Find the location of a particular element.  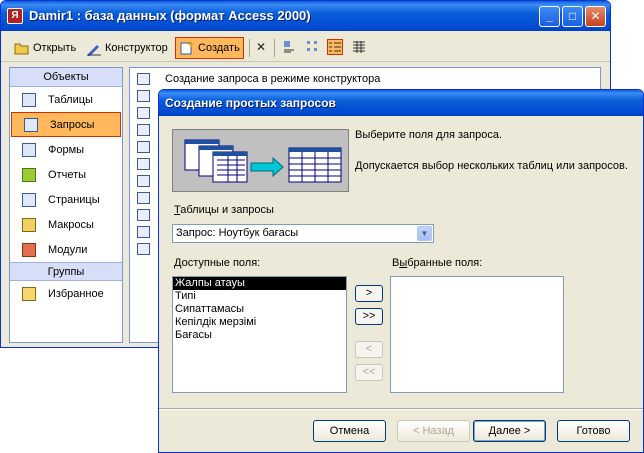

object-forms: Формы is located at coordinates (66, 149).